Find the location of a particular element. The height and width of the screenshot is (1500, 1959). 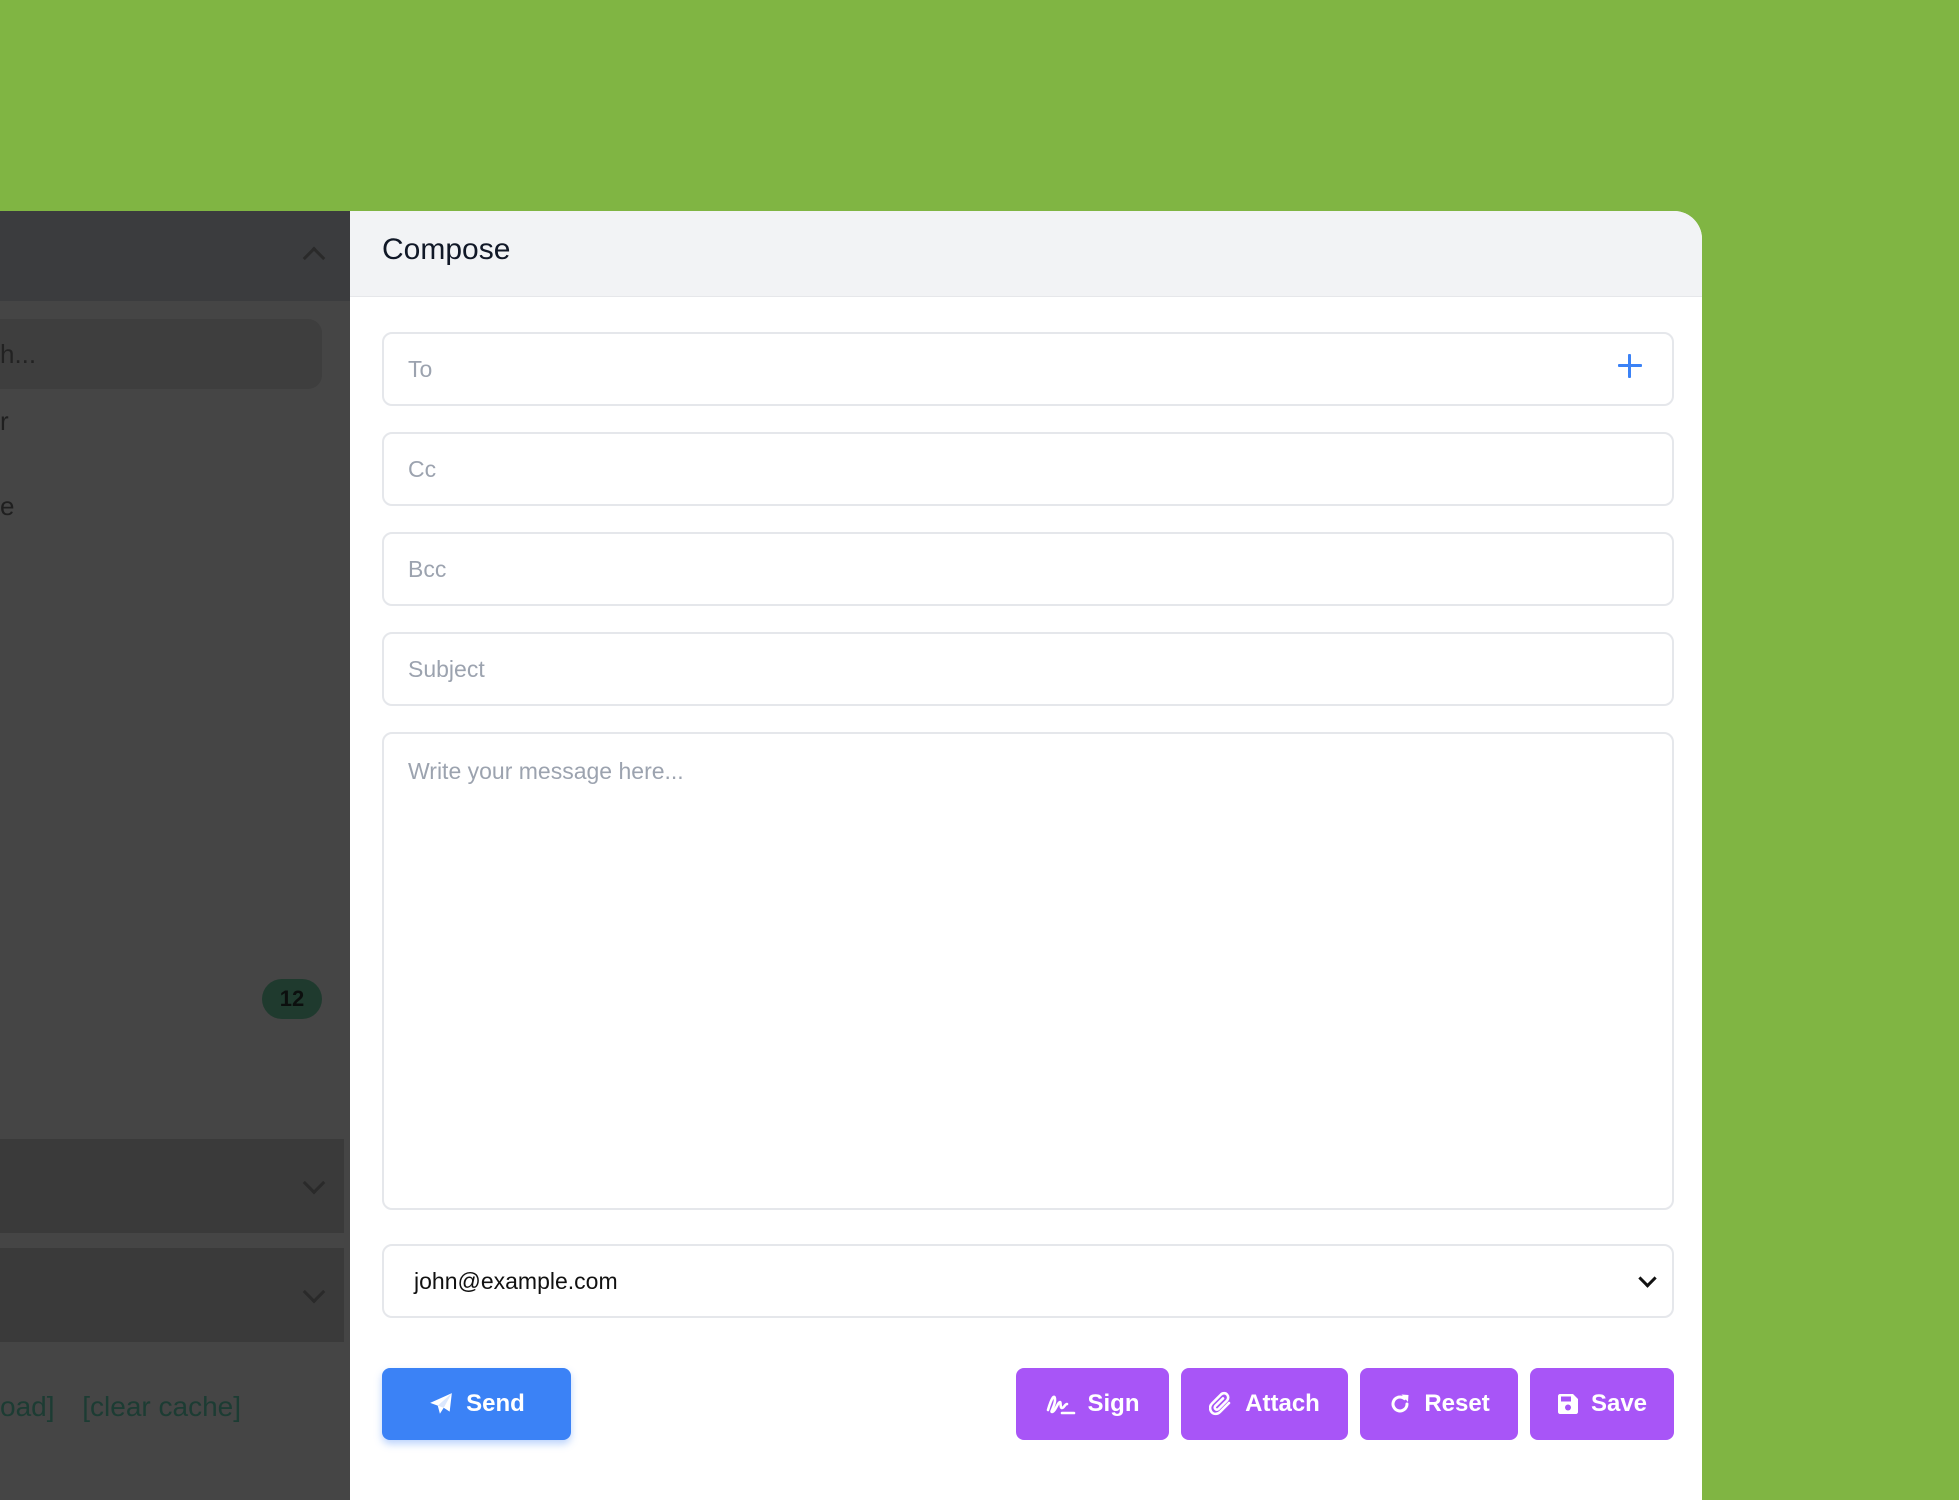

sign-button: Sign is located at coordinates (1092, 1404).